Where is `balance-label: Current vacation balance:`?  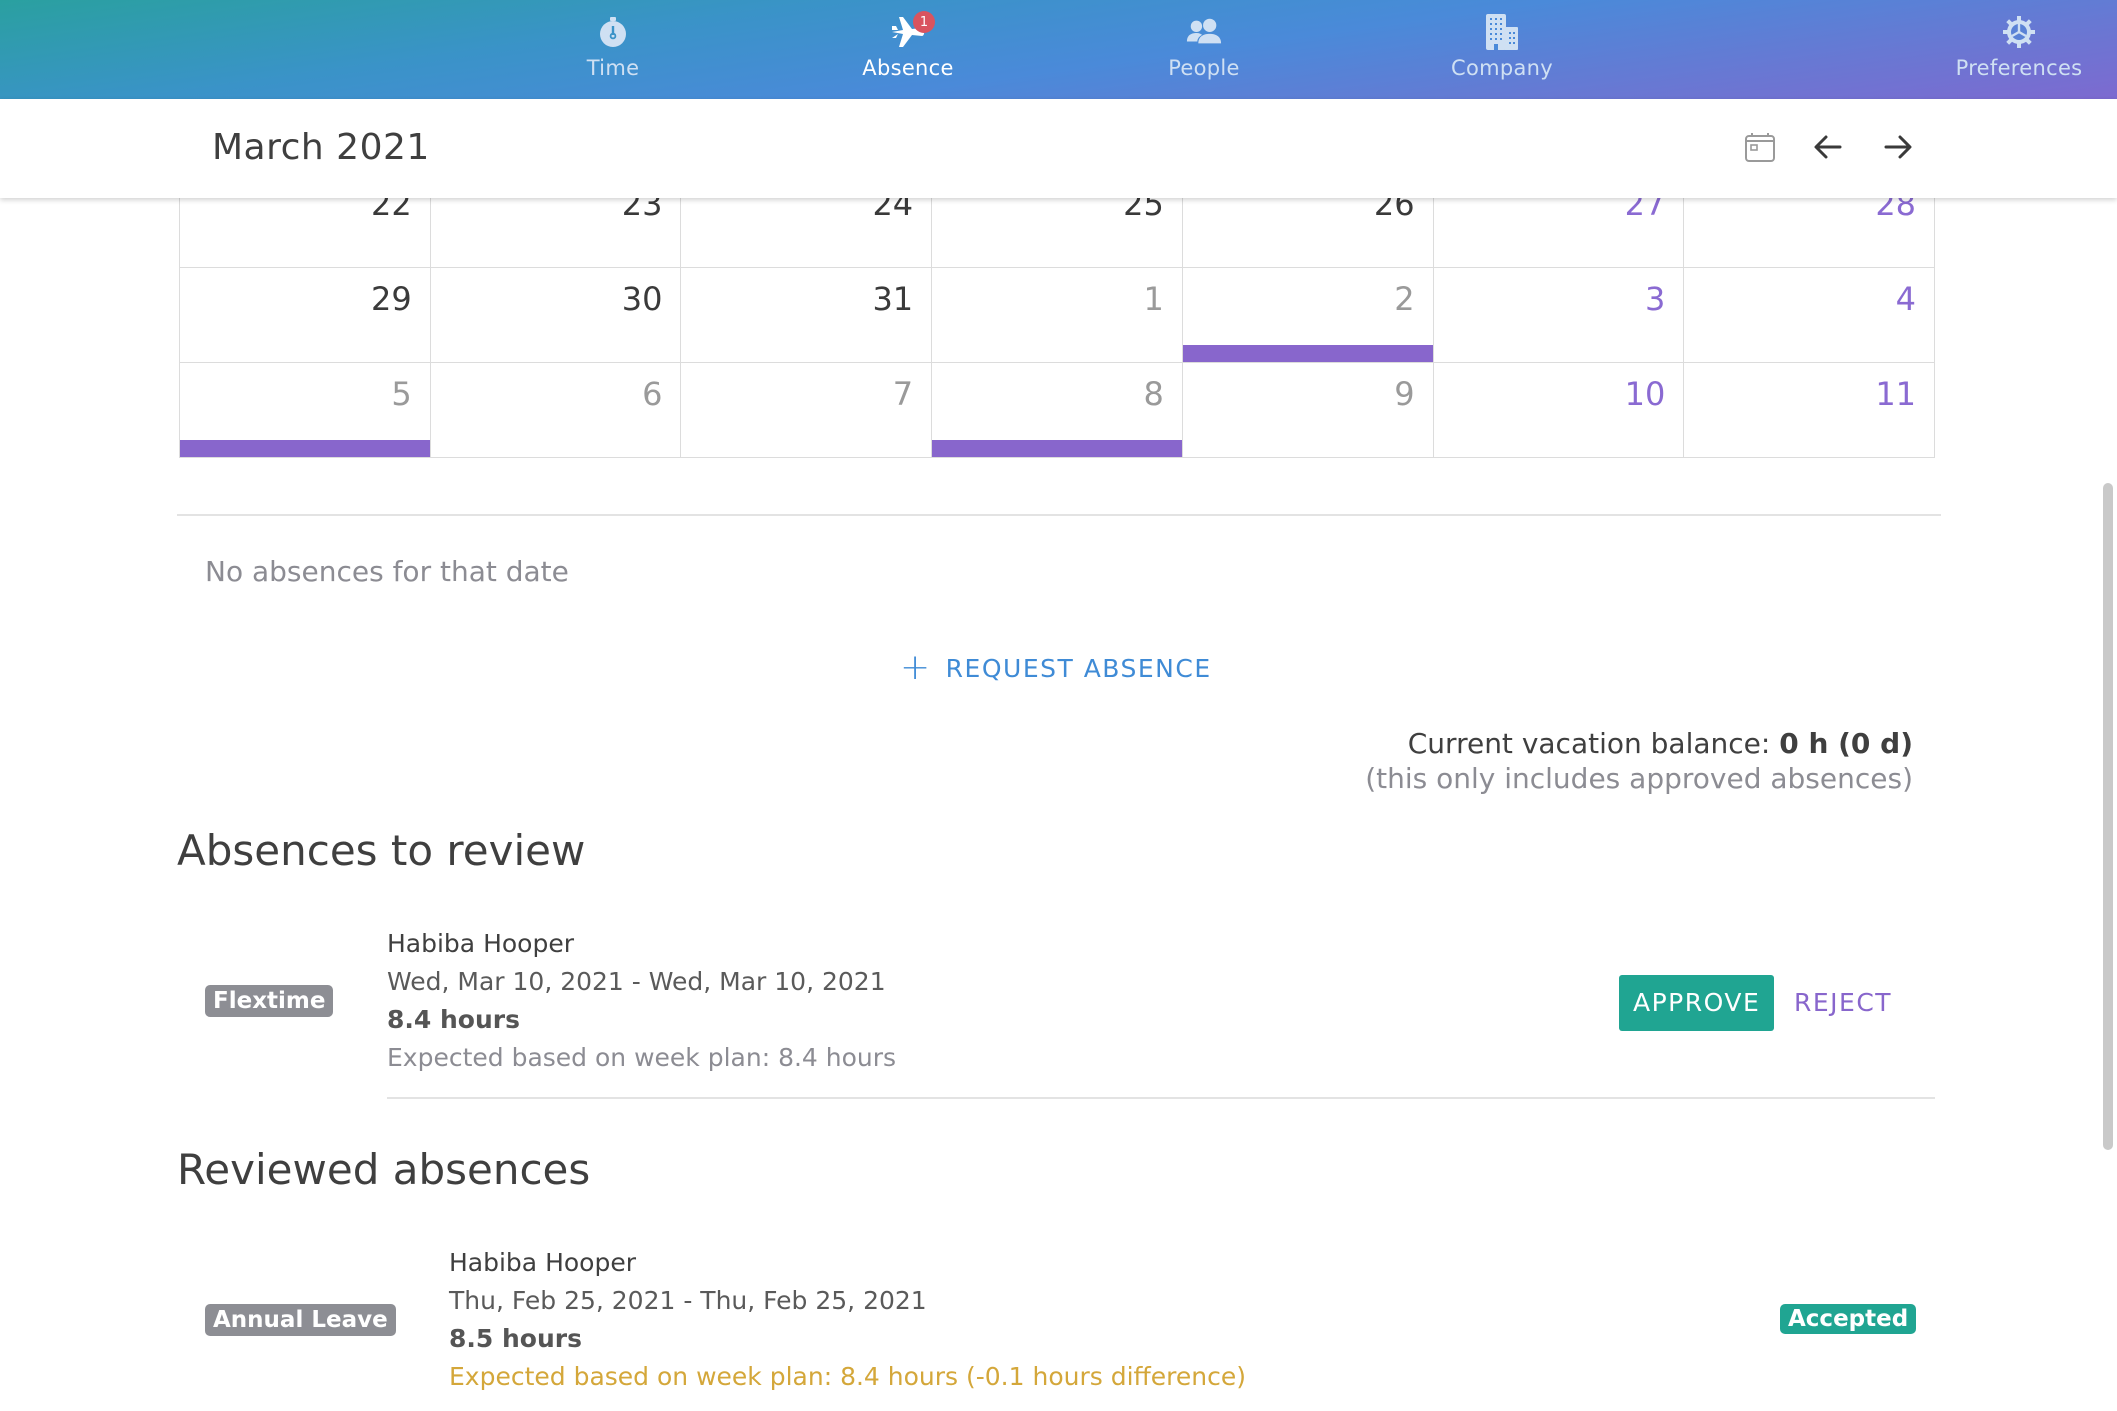 balance-label: Current vacation balance: is located at coordinates (1589, 743).